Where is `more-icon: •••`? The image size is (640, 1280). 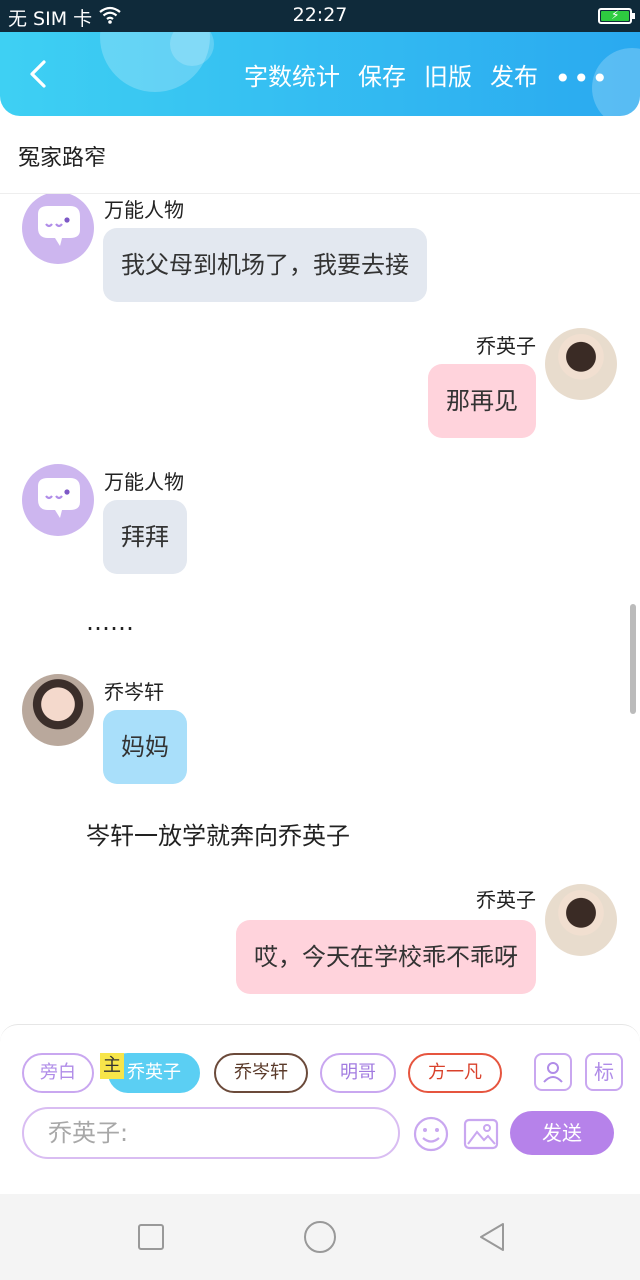 more-icon: ••• is located at coordinates (582, 78).